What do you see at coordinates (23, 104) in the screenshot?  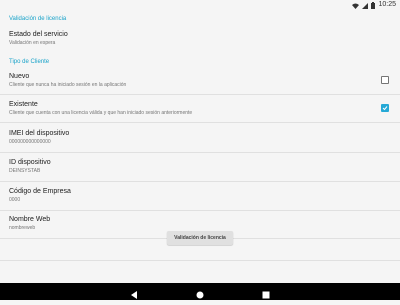 I see `pref-existente-title: Existente` at bounding box center [23, 104].